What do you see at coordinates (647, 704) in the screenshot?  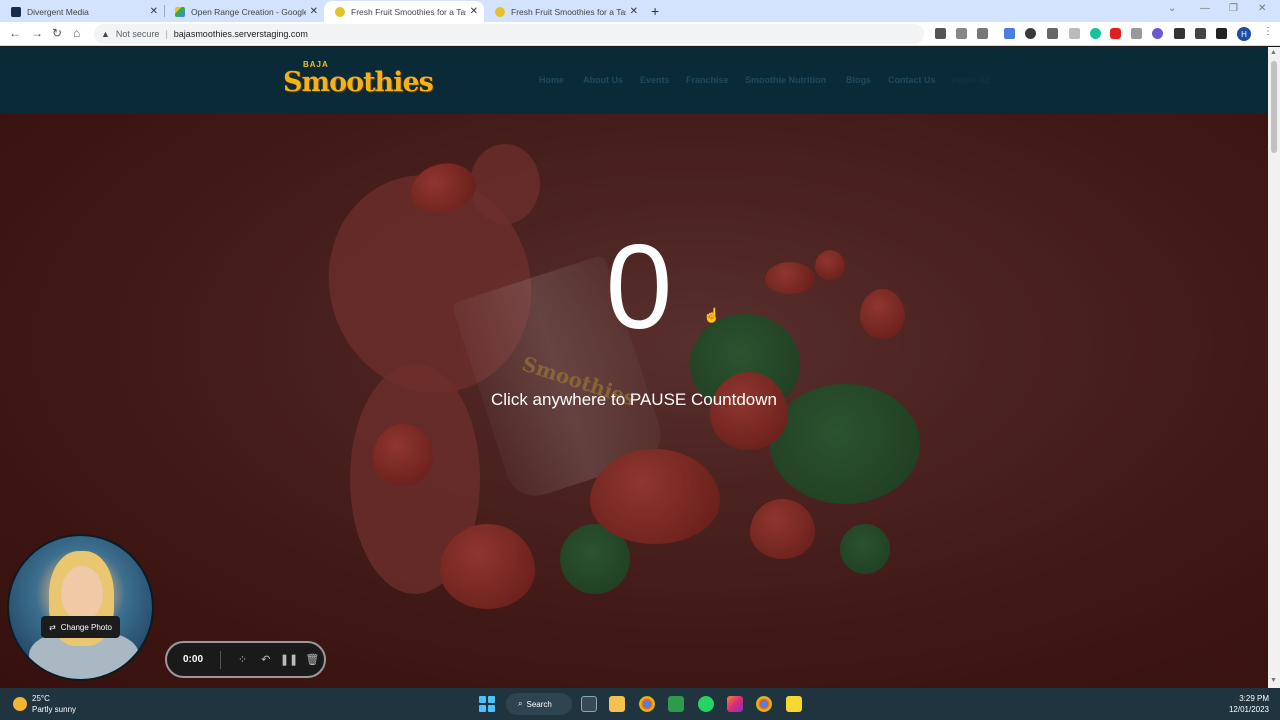 I see `chrome-icon` at bounding box center [647, 704].